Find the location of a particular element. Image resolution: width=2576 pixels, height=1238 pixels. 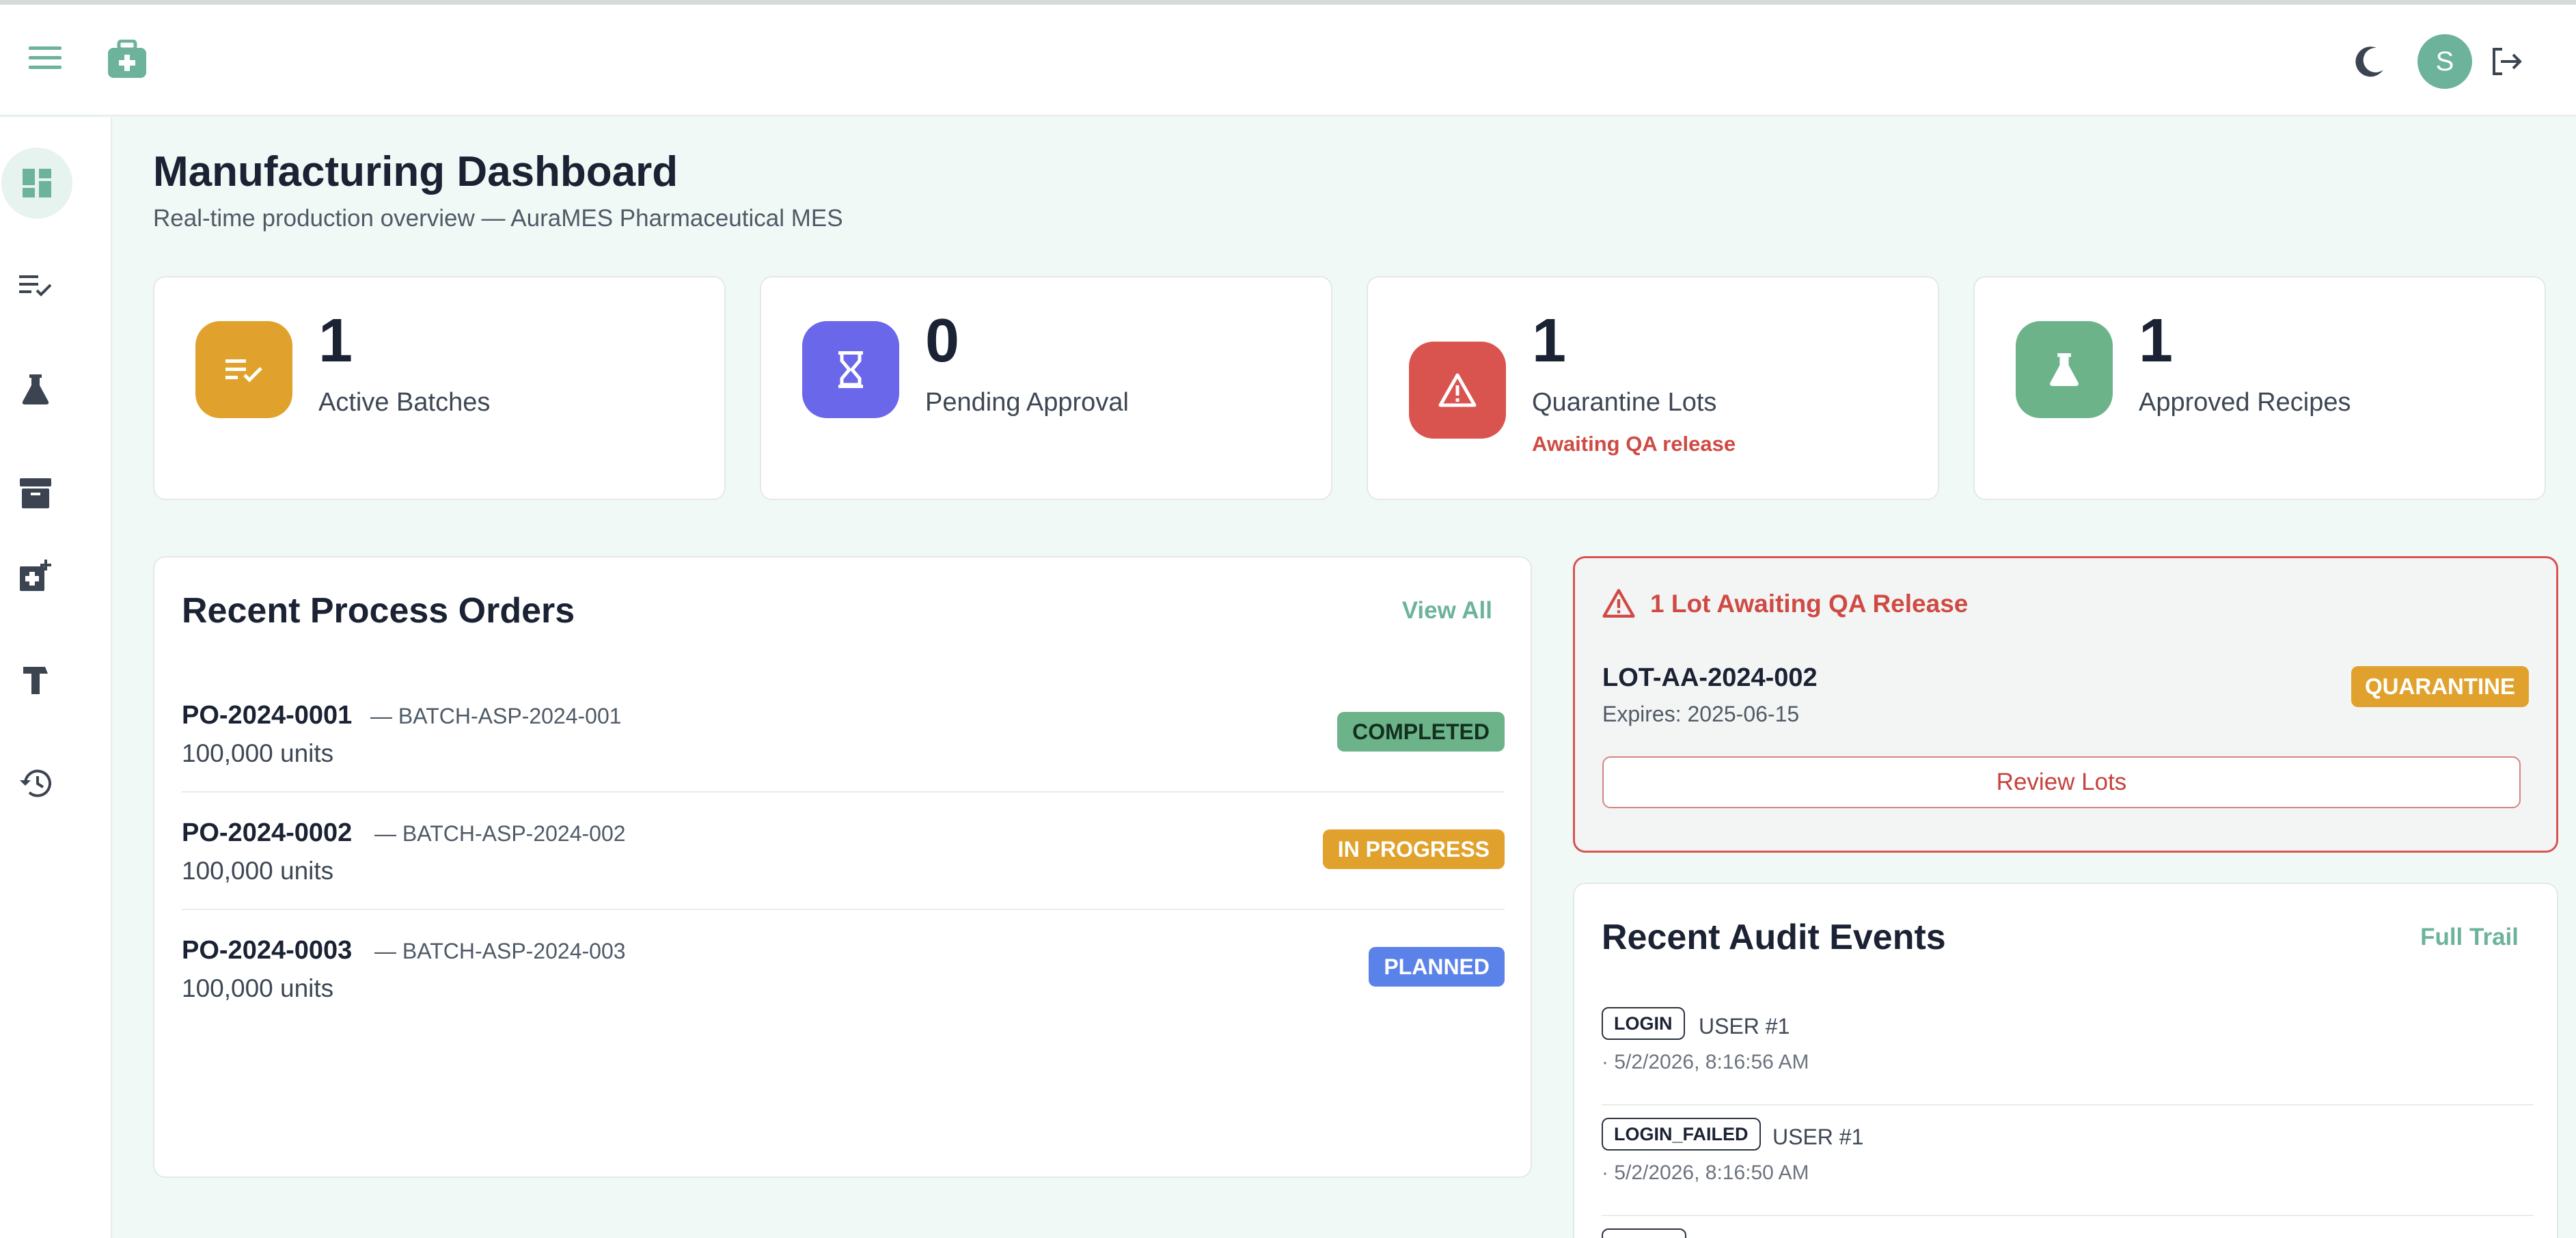

kpi-label: Active Batches is located at coordinates (404, 402).